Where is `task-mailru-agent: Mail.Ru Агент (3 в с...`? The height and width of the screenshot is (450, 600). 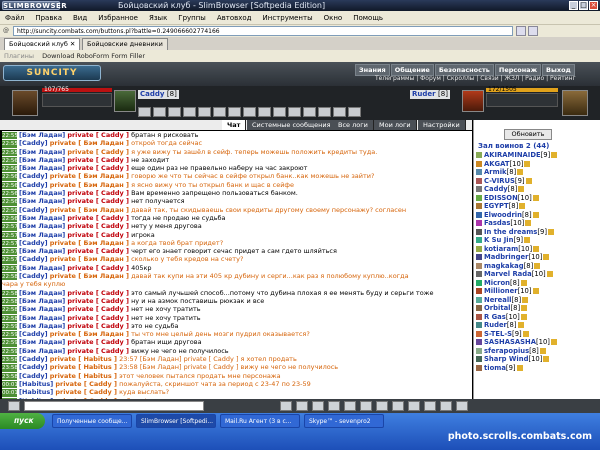 task-mailru-agent: Mail.Ru Агент (3 в с... is located at coordinates (260, 421).